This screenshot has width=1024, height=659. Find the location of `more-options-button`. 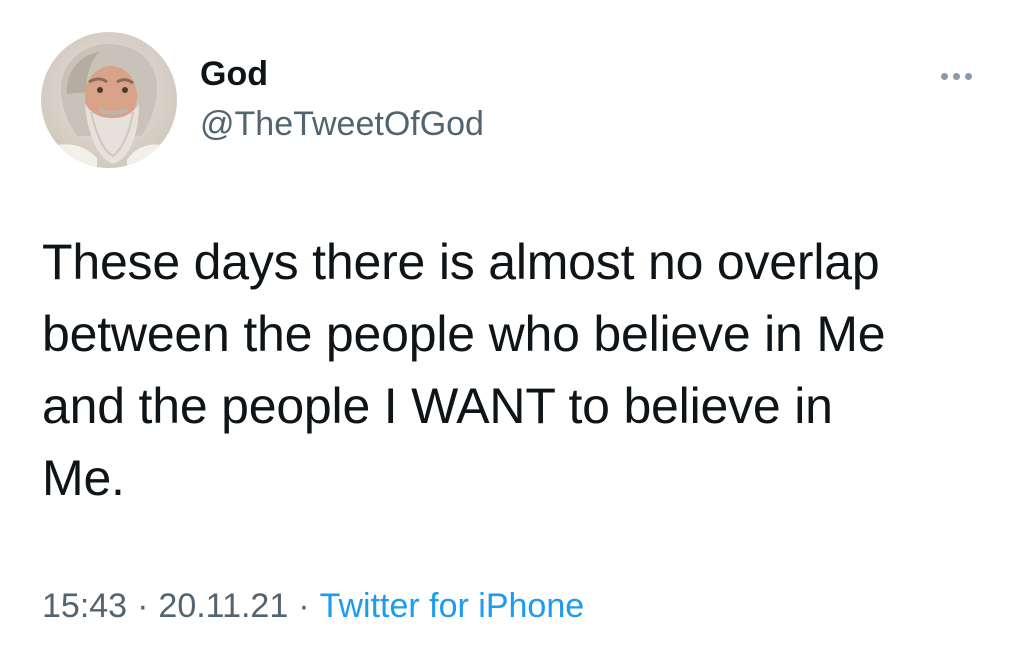

more-options-button is located at coordinates (956, 76).